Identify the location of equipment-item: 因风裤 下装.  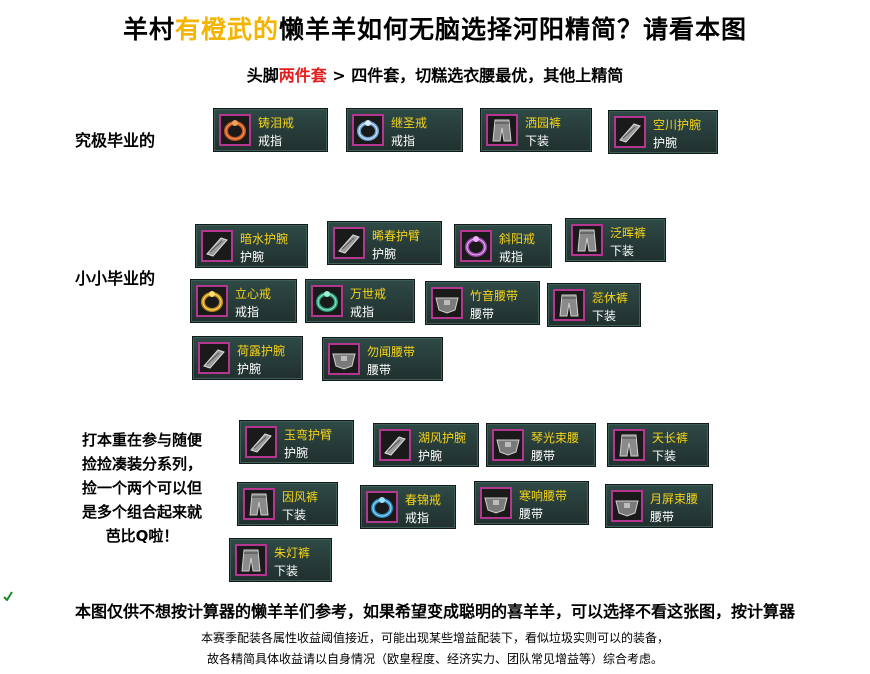
(287, 504).